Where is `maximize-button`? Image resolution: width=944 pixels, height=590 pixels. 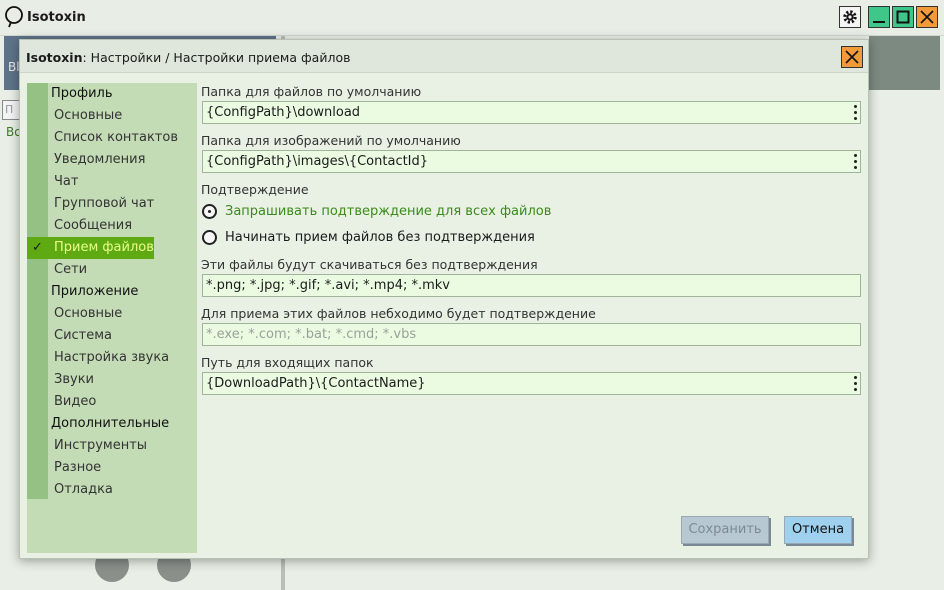
maximize-button is located at coordinates (903, 17).